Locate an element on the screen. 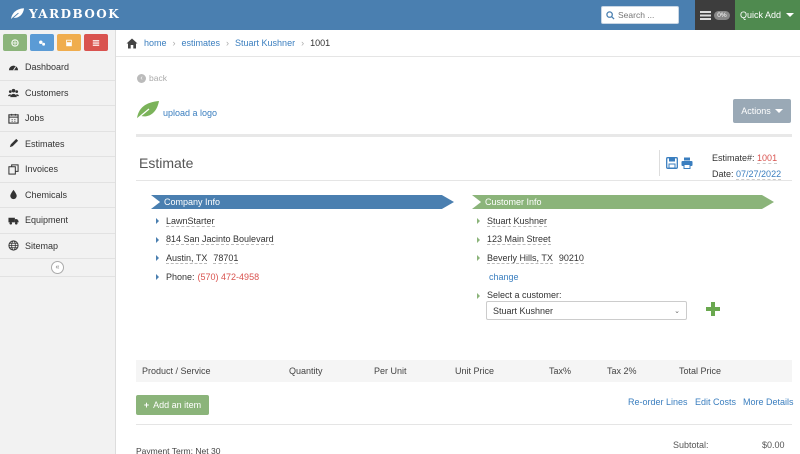 This screenshot has width=800, height=454. quick-add-button: Quick Add is located at coordinates (767, 15).